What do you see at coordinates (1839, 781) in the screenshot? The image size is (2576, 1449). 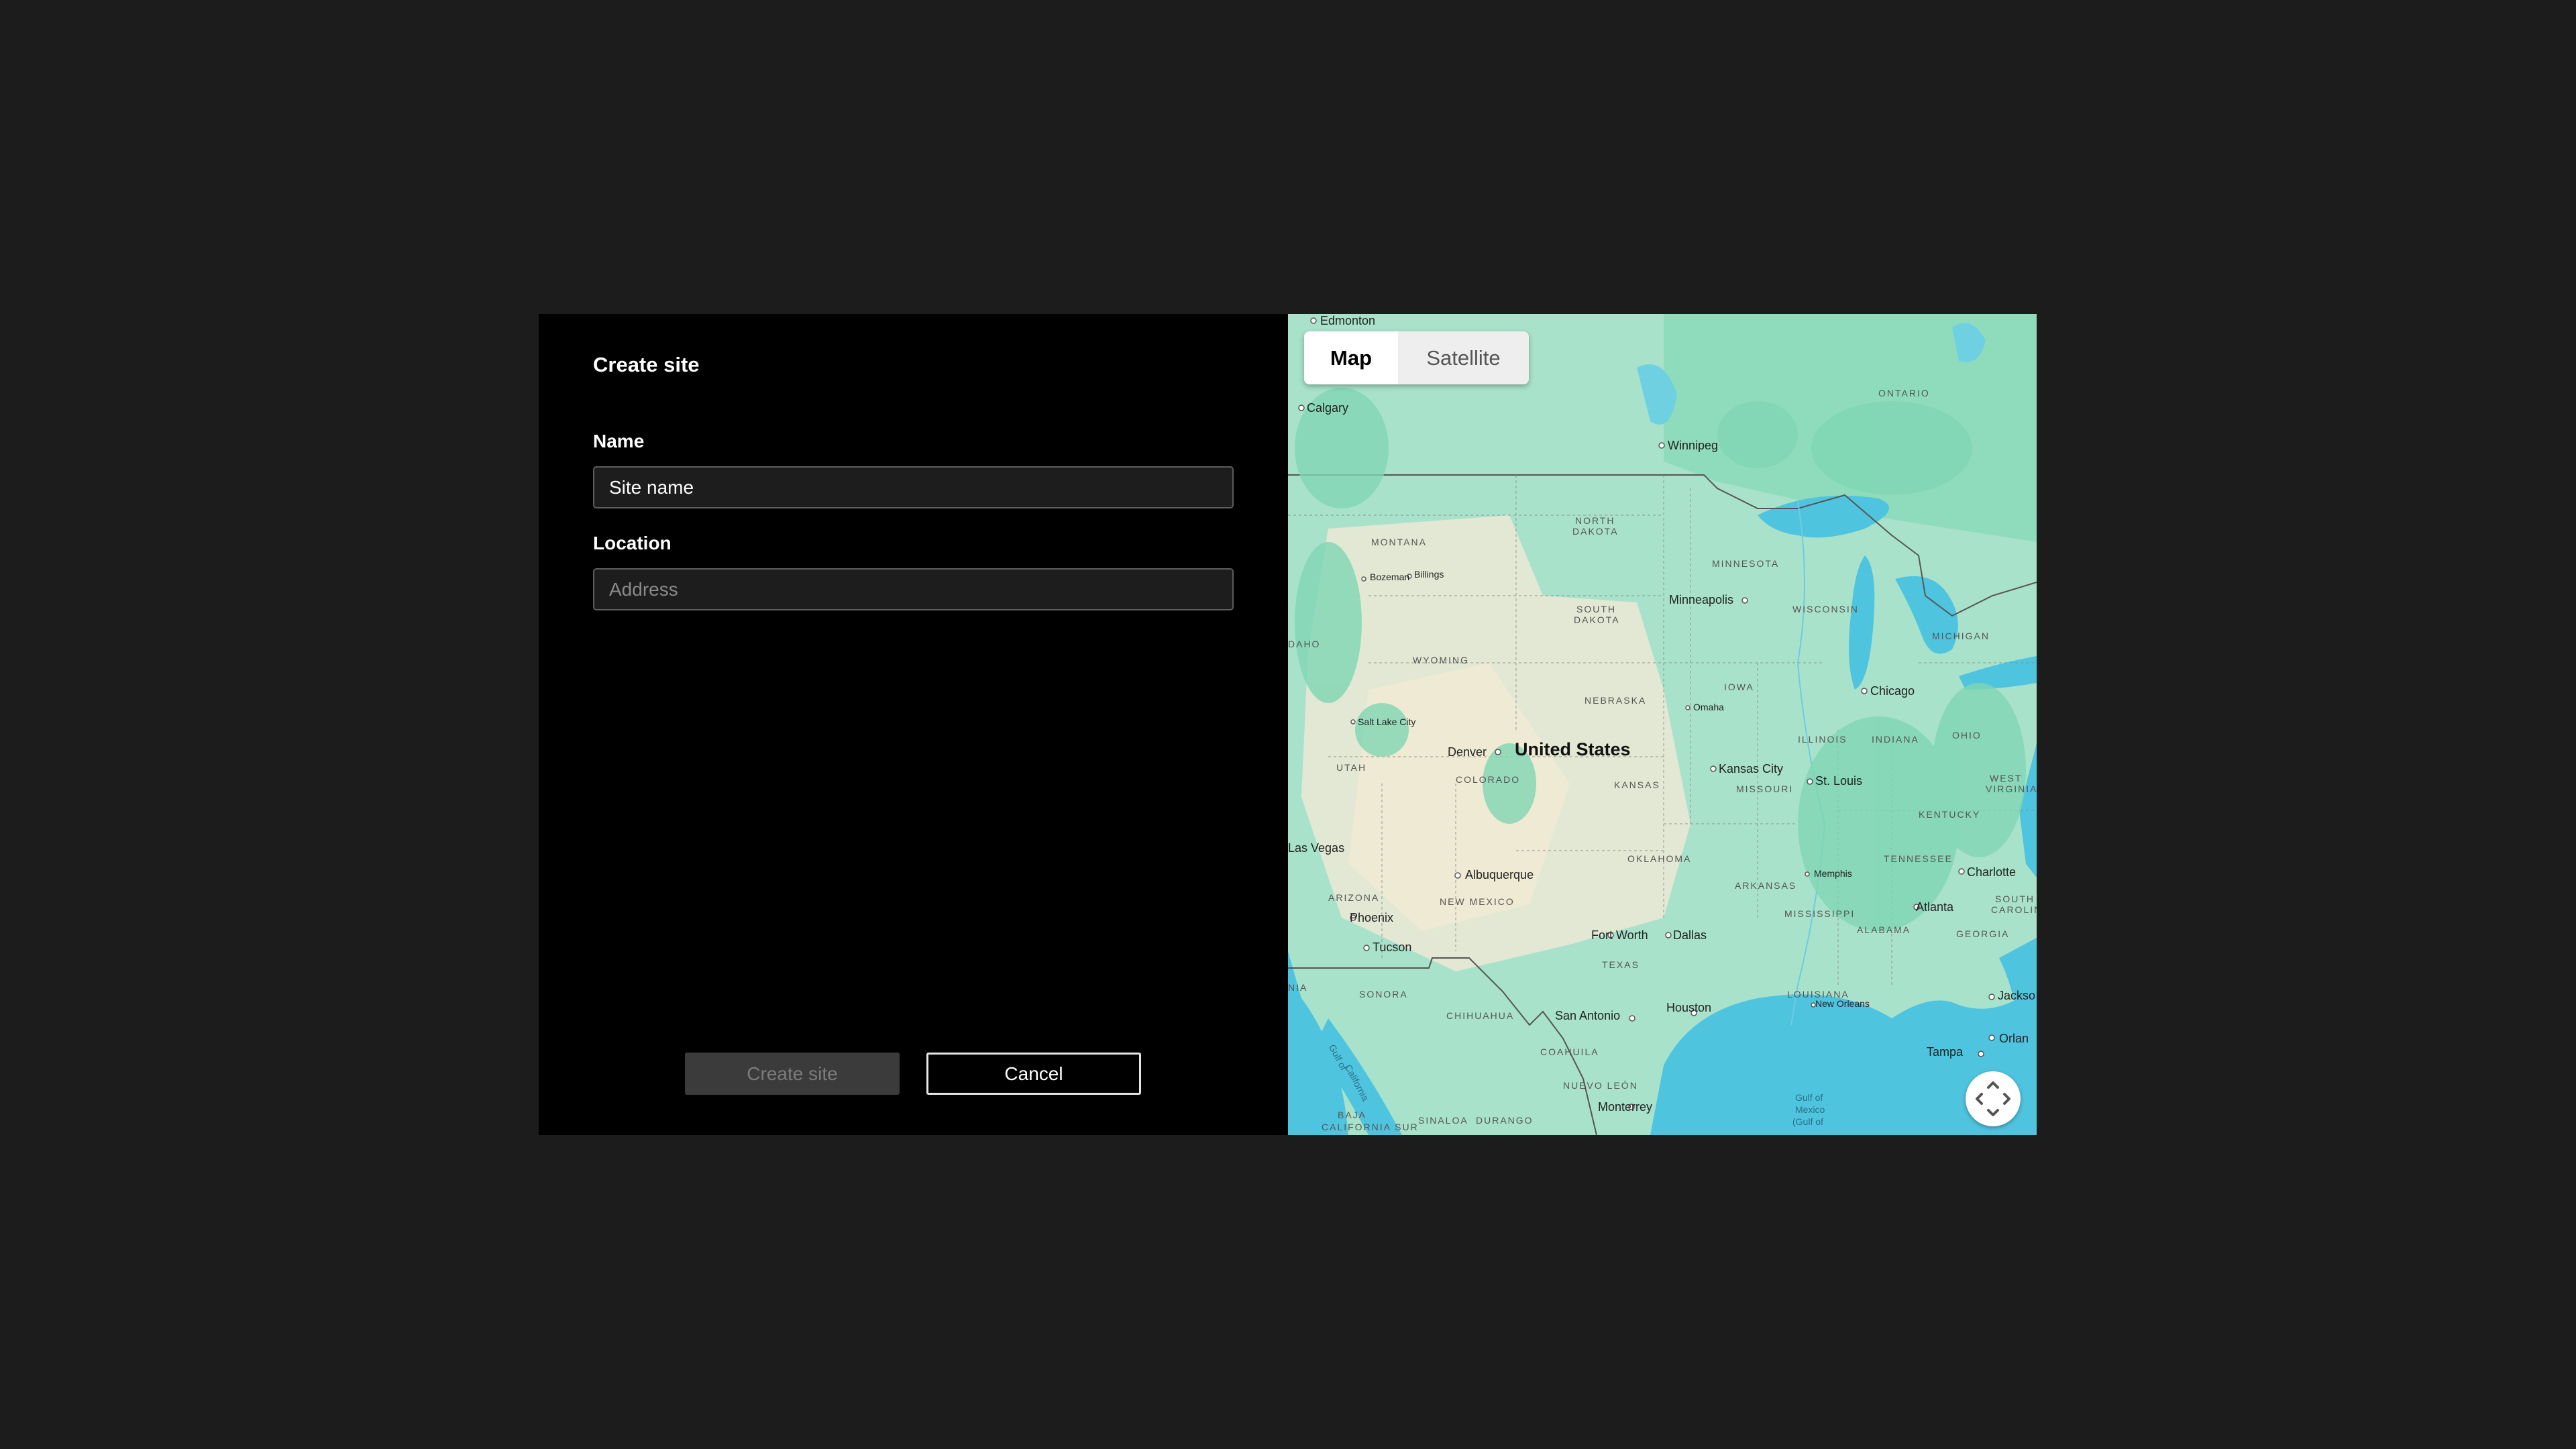 I see `map-label-st-louis: St. Louis` at bounding box center [1839, 781].